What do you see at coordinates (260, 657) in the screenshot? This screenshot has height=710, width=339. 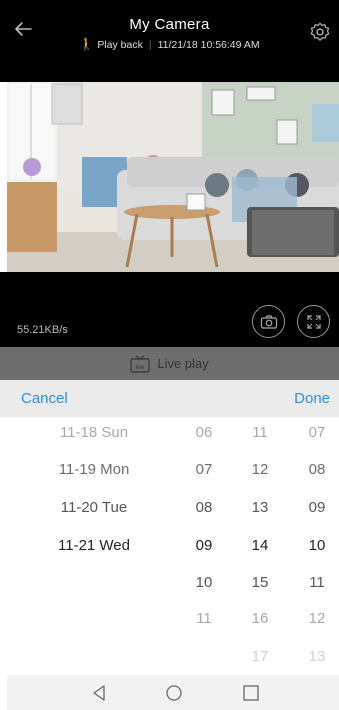 I see `minute-option: 17` at bounding box center [260, 657].